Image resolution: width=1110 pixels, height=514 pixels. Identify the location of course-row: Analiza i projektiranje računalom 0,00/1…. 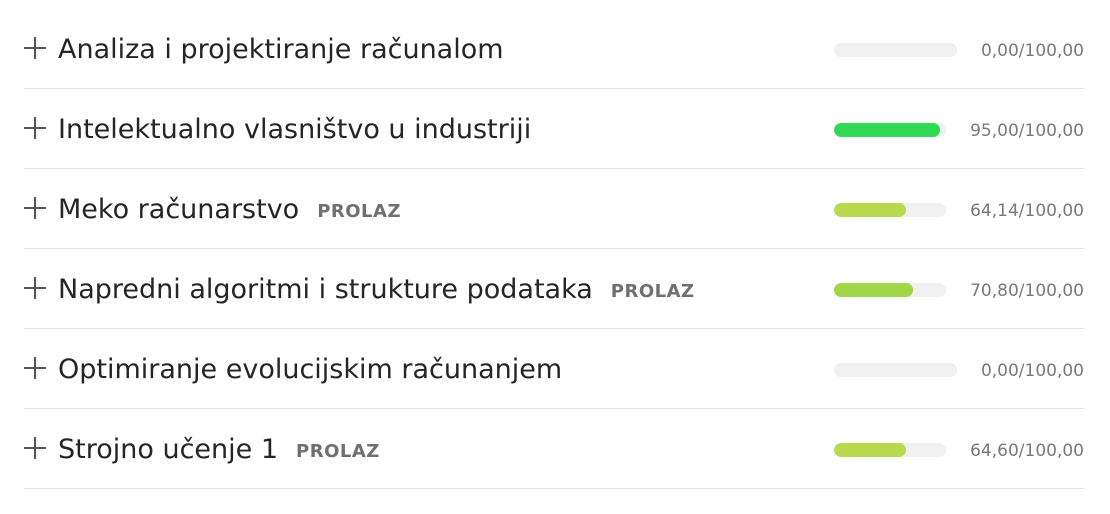
(554, 49).